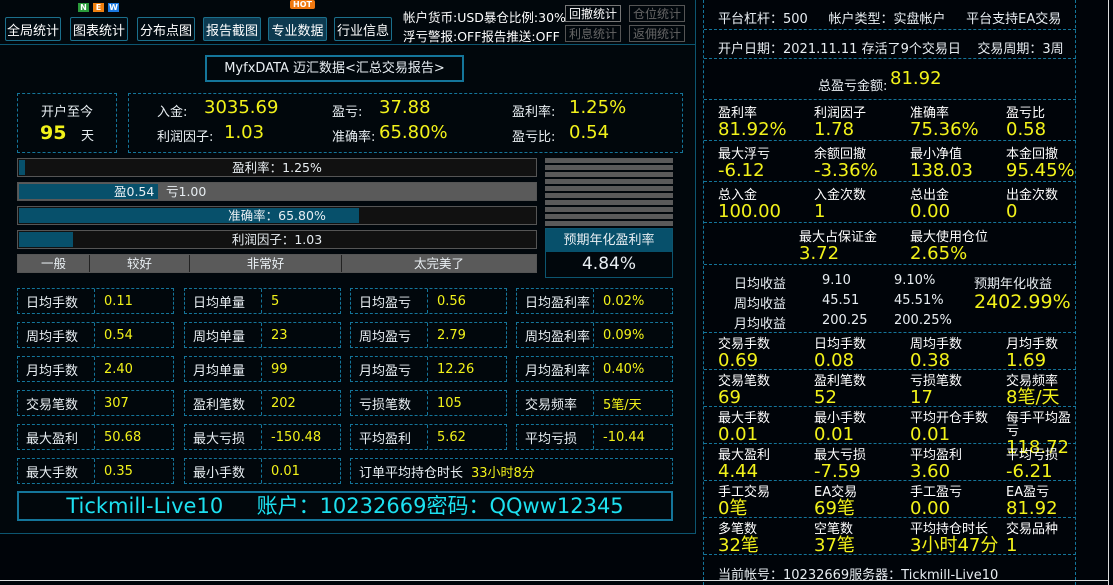 The image size is (1113, 585). Describe the element at coordinates (890, 351) in the screenshot. I see `stat-row: 交易手数 0.69 日均手数 0.08 周均手数 0.38 月均手数 1.69` at that location.